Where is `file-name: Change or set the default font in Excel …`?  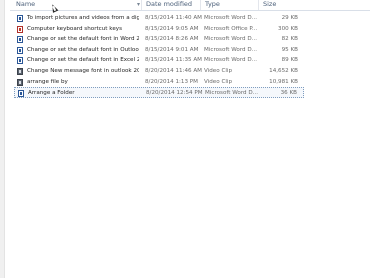 file-name: Change or set the default font in Excel … is located at coordinates (83, 60).